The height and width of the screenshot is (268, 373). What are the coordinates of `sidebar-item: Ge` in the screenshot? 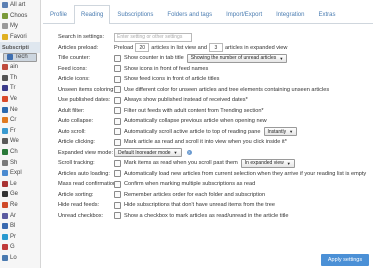 It's located at (20, 194).